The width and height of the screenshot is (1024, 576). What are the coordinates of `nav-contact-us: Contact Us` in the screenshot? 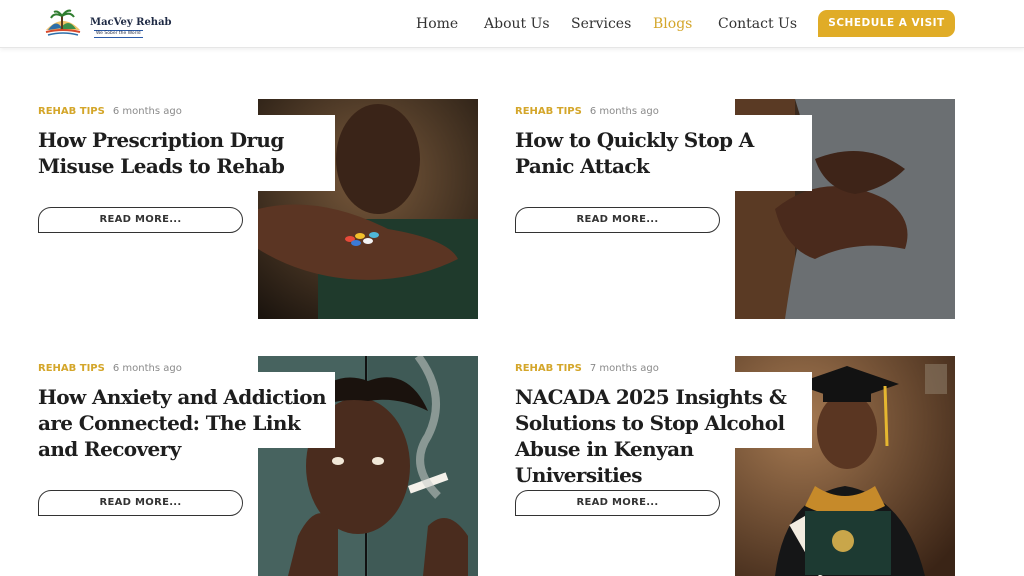 It's located at (757, 24).